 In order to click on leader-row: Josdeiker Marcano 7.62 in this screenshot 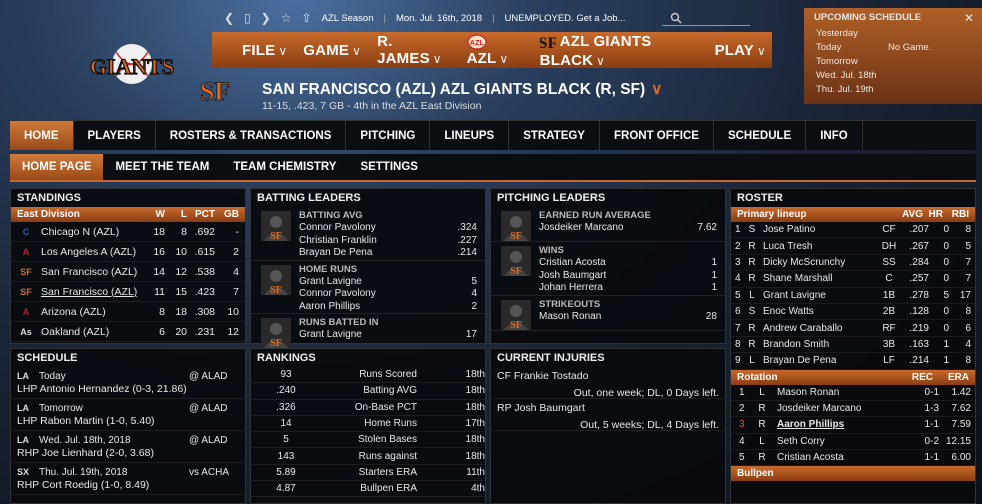, I will do `click(628, 228)`.